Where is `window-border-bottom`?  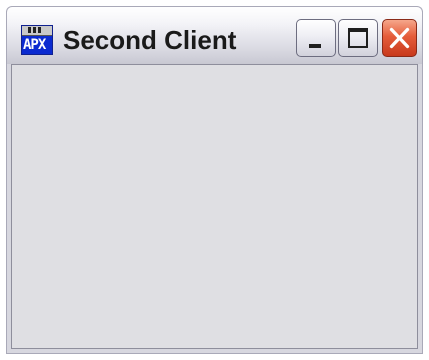 window-border-bottom is located at coordinates (214, 353).